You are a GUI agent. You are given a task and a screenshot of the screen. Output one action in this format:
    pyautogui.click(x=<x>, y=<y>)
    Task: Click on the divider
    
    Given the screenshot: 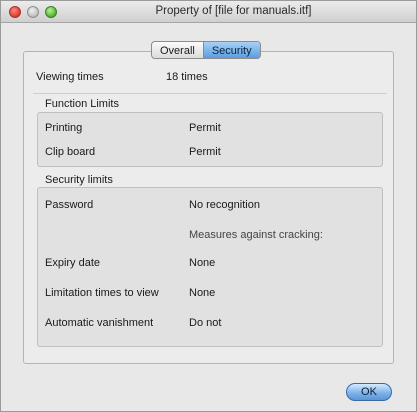 What is the action you would take?
    pyautogui.click(x=210, y=93)
    